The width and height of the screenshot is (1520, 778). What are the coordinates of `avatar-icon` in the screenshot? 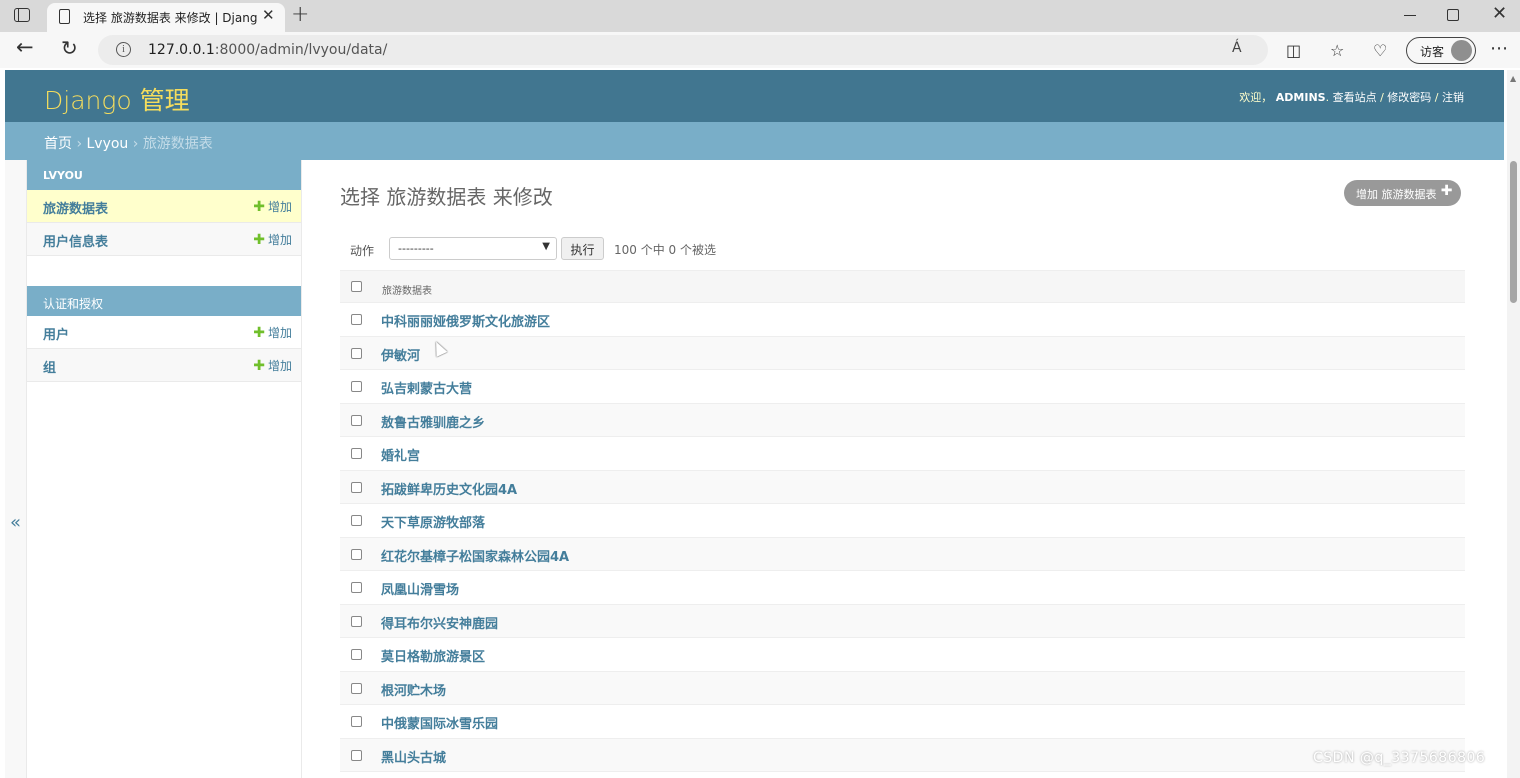 It's located at (1461, 50).